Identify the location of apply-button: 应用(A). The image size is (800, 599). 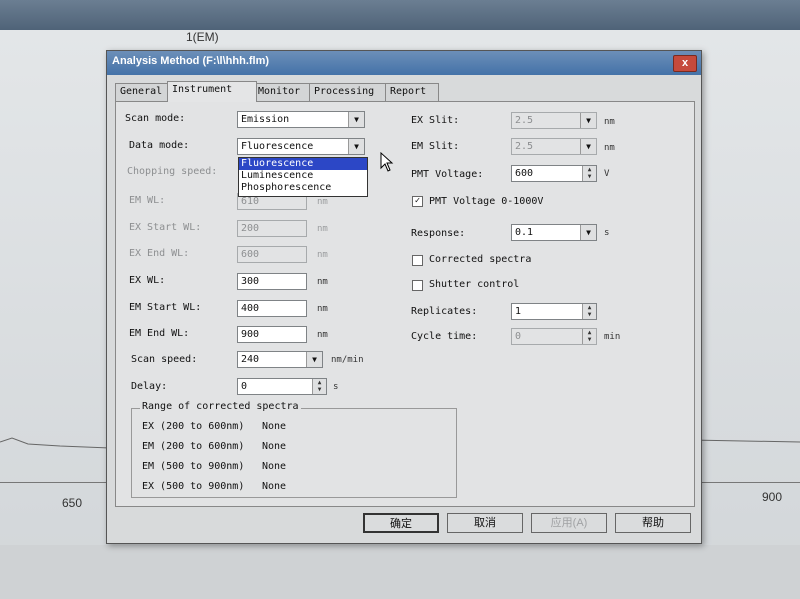
(569, 523).